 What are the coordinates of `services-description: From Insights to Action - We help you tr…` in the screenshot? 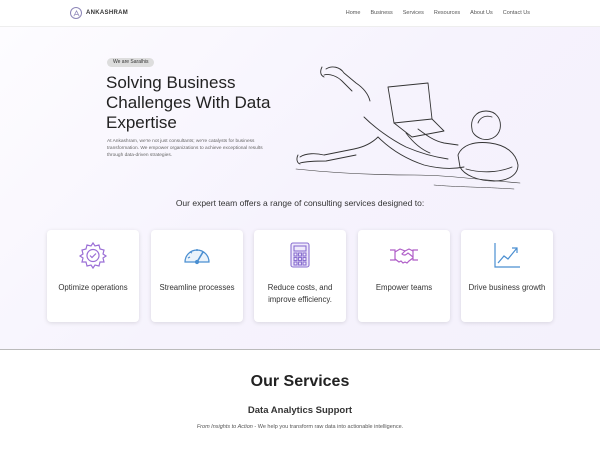 It's located at (300, 427).